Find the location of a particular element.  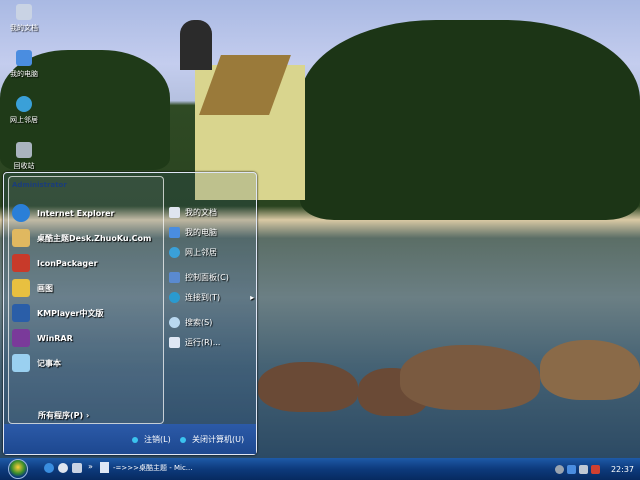

start-item-network: 网上邻居 is located at coordinates (193, 252).